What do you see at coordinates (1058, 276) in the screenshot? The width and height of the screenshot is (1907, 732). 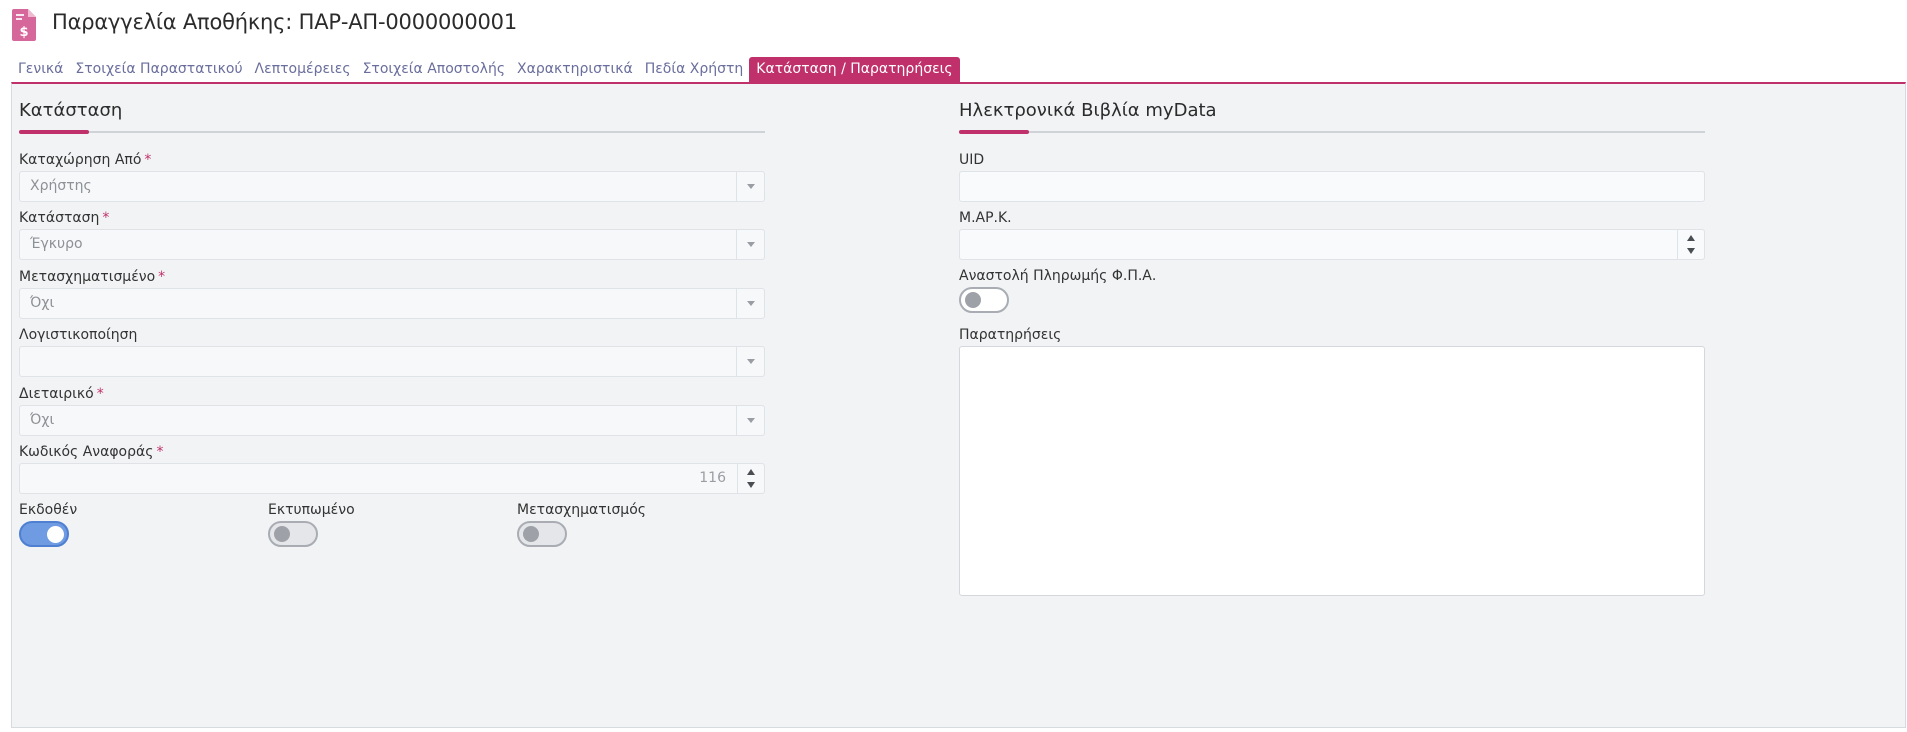 I see `vat-suspension-label: Αναστολή Πληρωμής Φ.Π.Α.` at bounding box center [1058, 276].